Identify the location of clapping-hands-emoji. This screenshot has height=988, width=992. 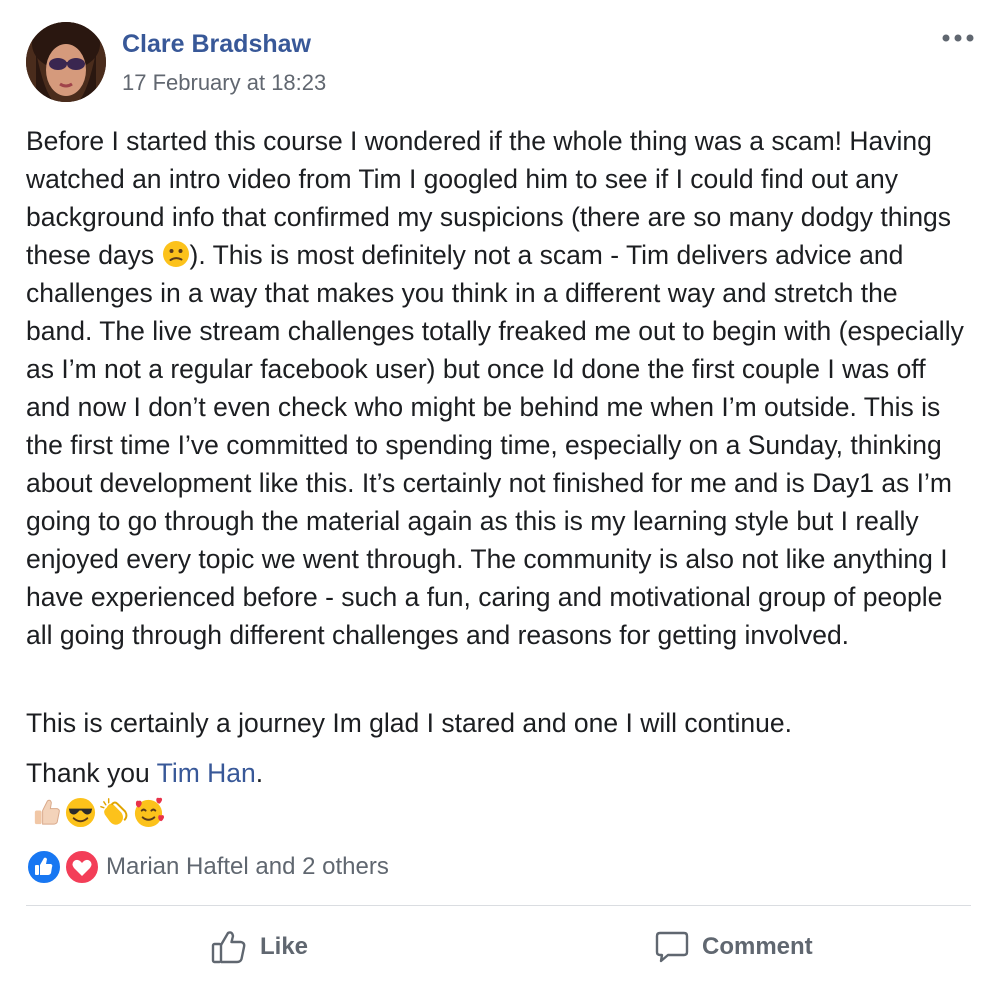
(114, 811).